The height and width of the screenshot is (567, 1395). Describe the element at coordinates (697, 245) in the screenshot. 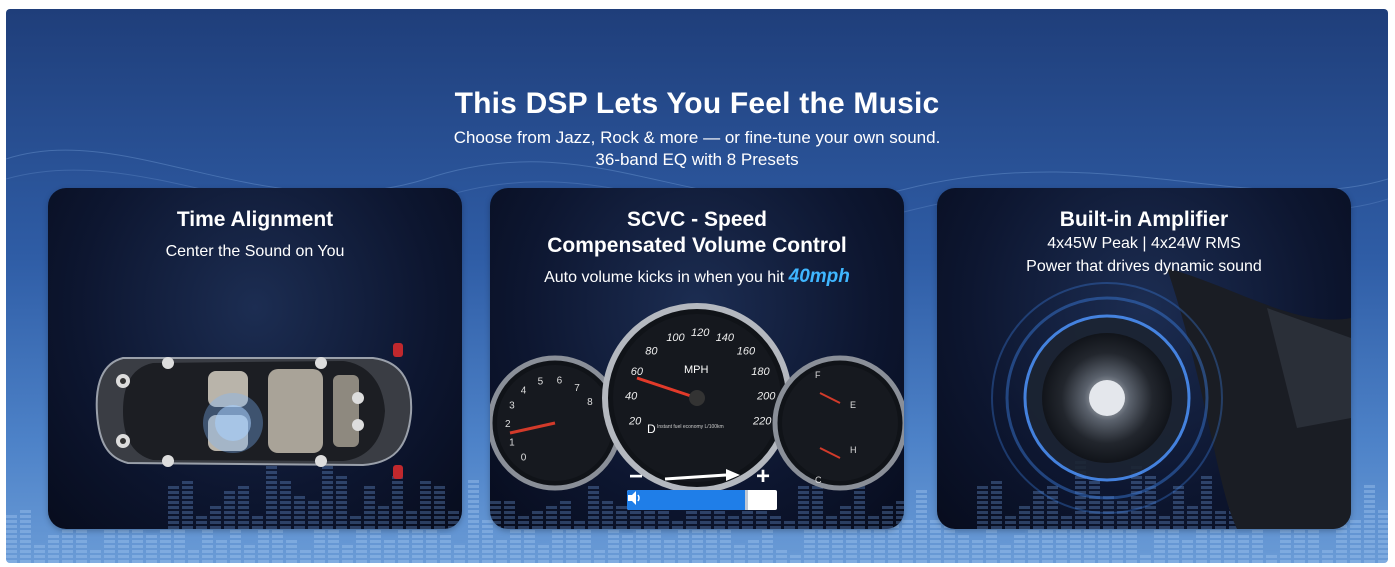

I see `scvc-title-line2: Compensated Volume Control` at that location.